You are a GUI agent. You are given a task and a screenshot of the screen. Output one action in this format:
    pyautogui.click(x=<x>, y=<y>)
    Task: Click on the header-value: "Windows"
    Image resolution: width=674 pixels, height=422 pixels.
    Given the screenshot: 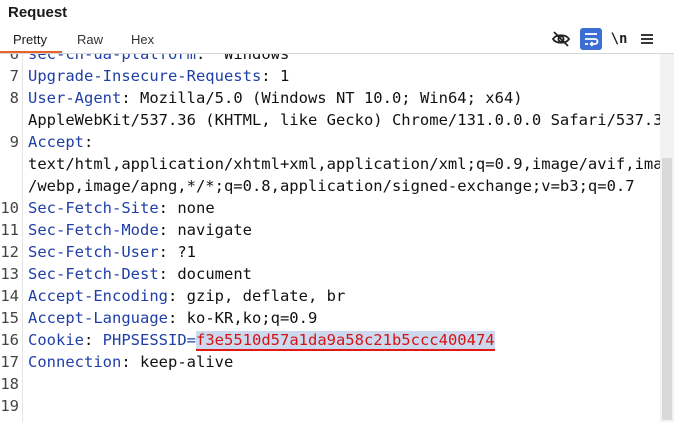 What is the action you would take?
    pyautogui.click(x=256, y=58)
    